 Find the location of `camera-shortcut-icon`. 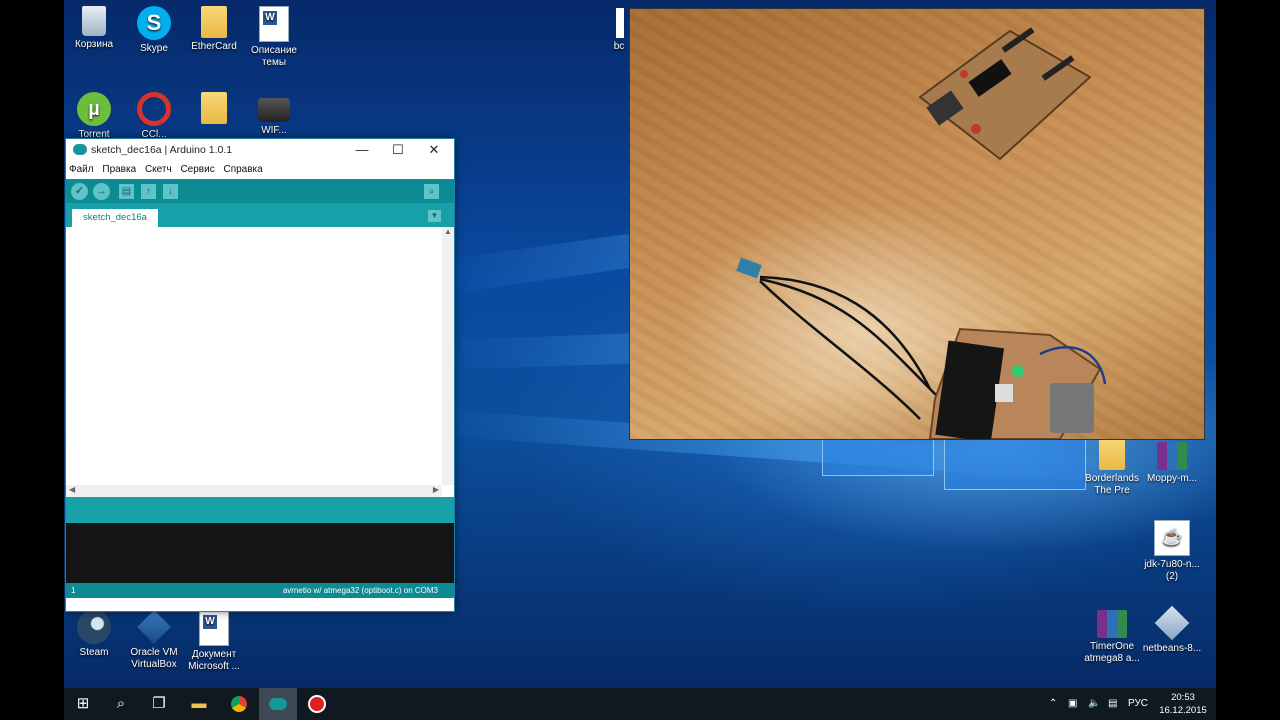

camera-shortcut-icon is located at coordinates (274, 110).